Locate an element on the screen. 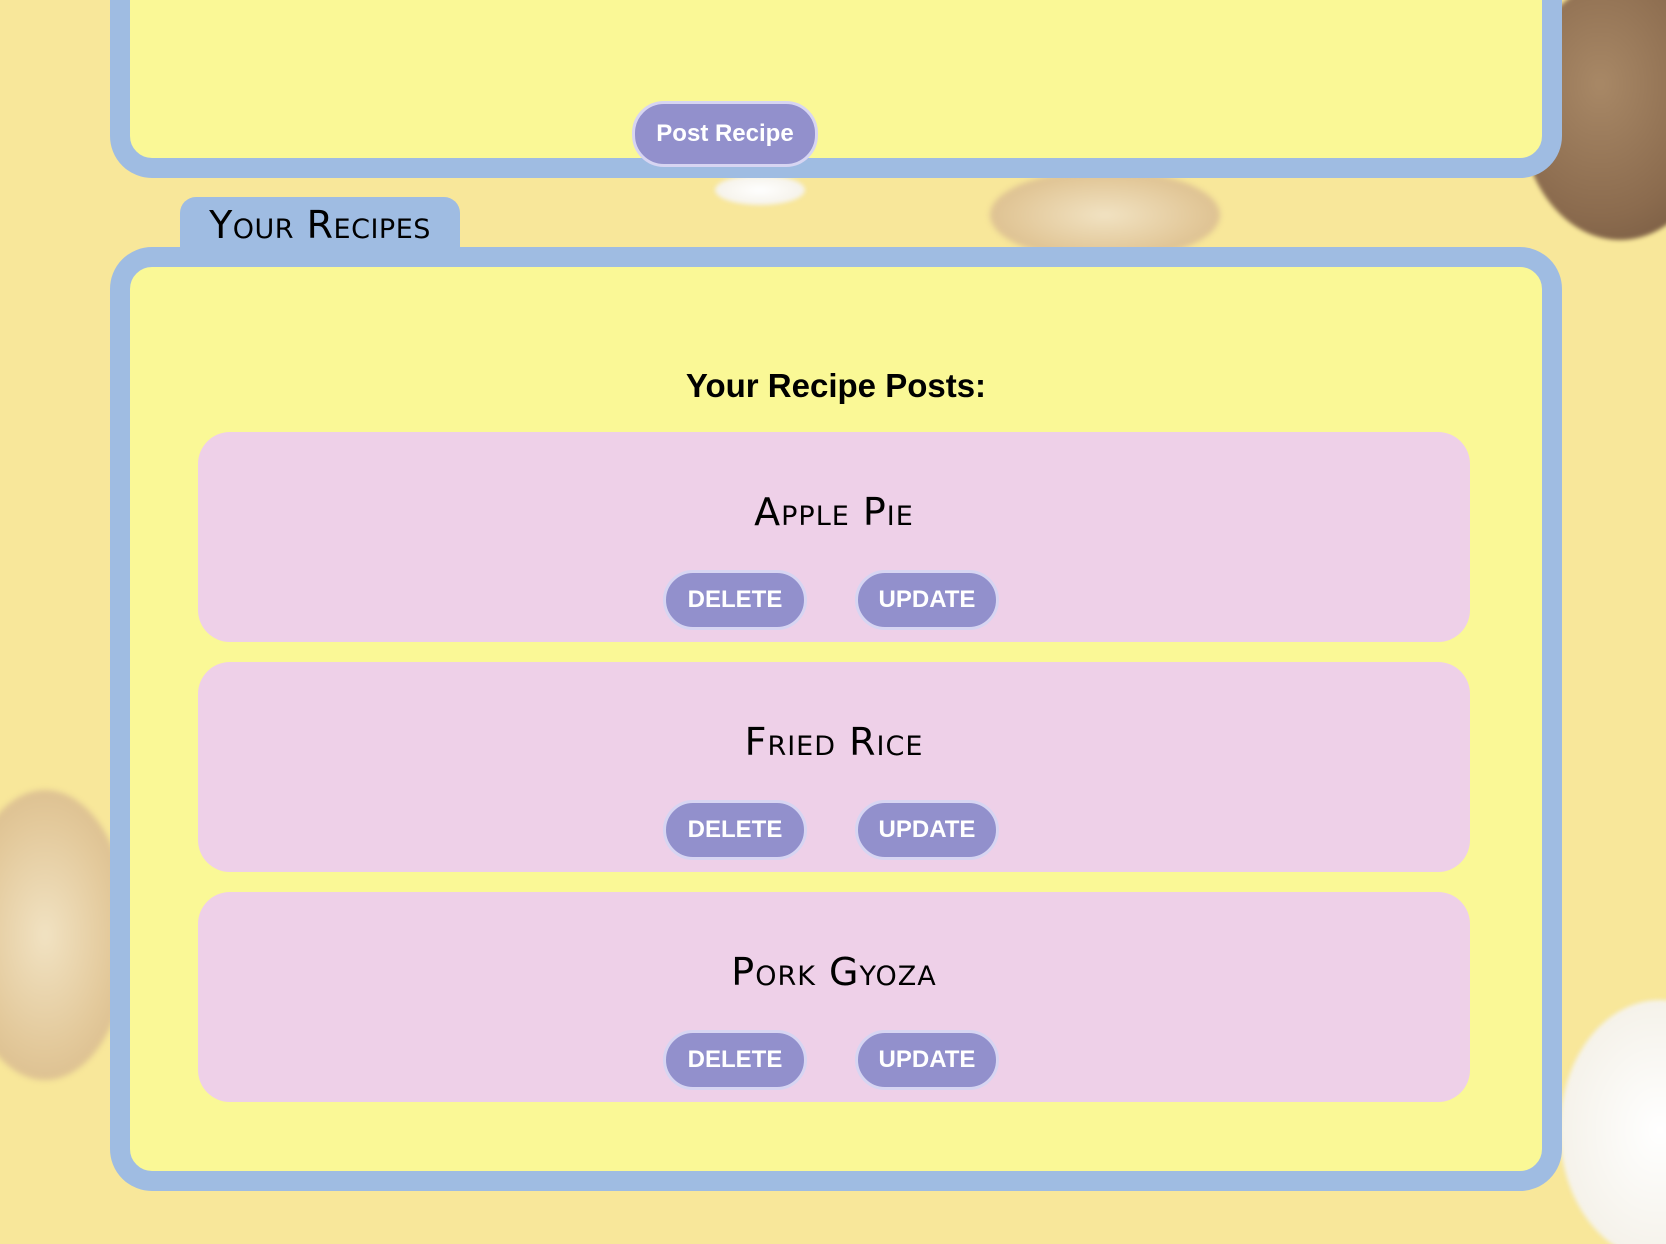 The image size is (1666, 1244). post-recipe-button: Post Recipe is located at coordinates (725, 134).